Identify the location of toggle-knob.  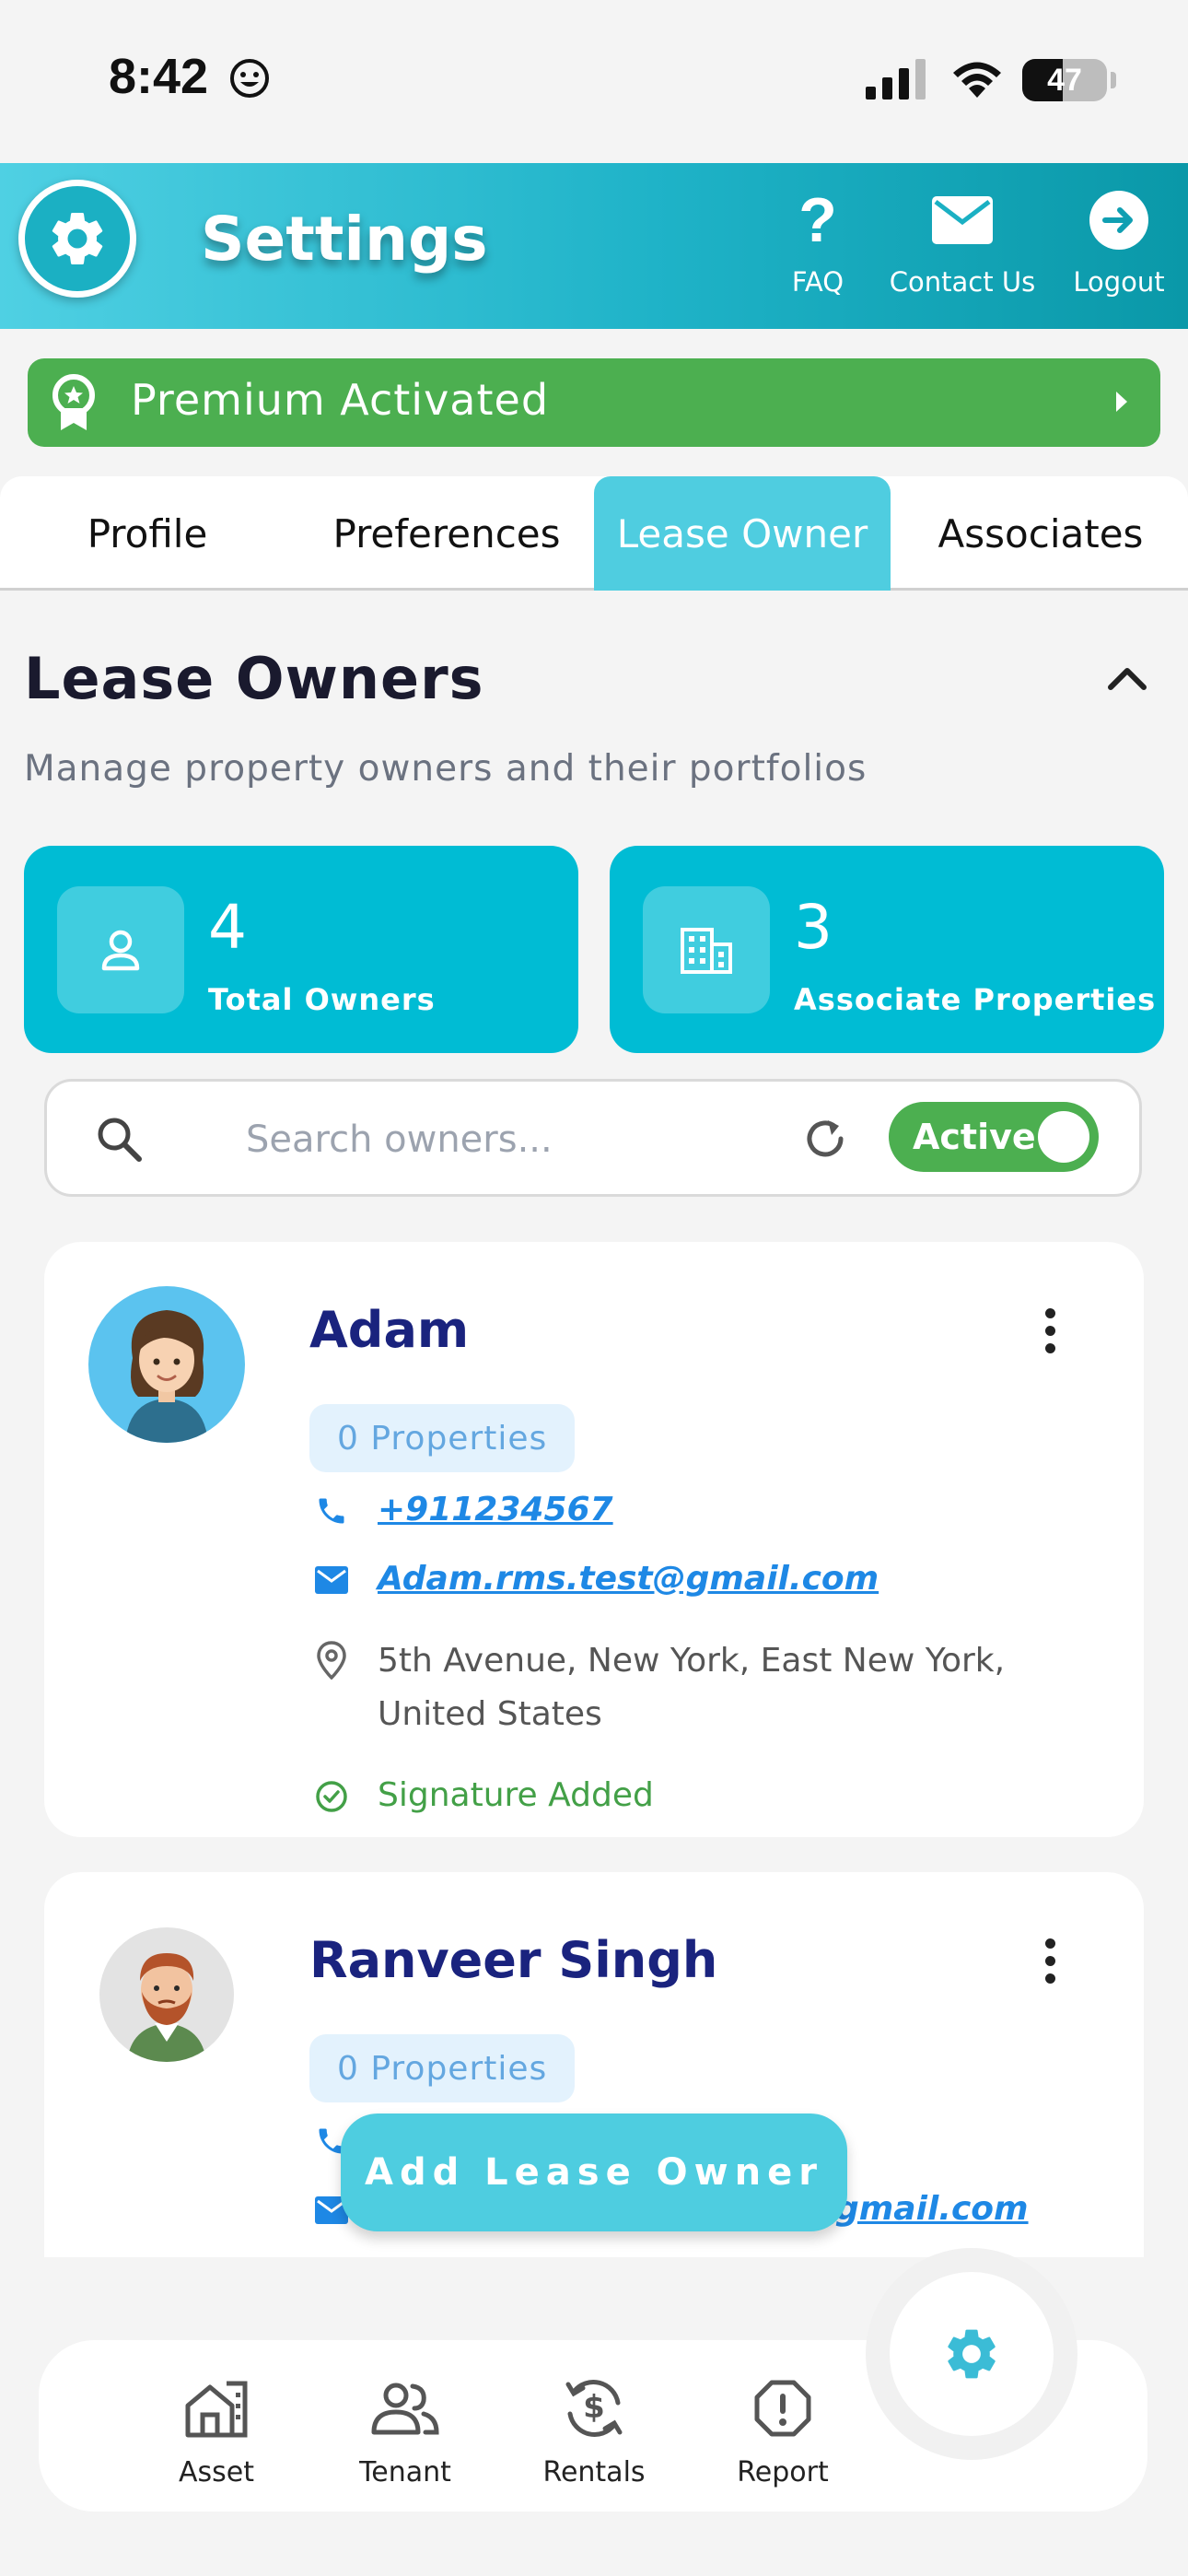
(1063, 1137).